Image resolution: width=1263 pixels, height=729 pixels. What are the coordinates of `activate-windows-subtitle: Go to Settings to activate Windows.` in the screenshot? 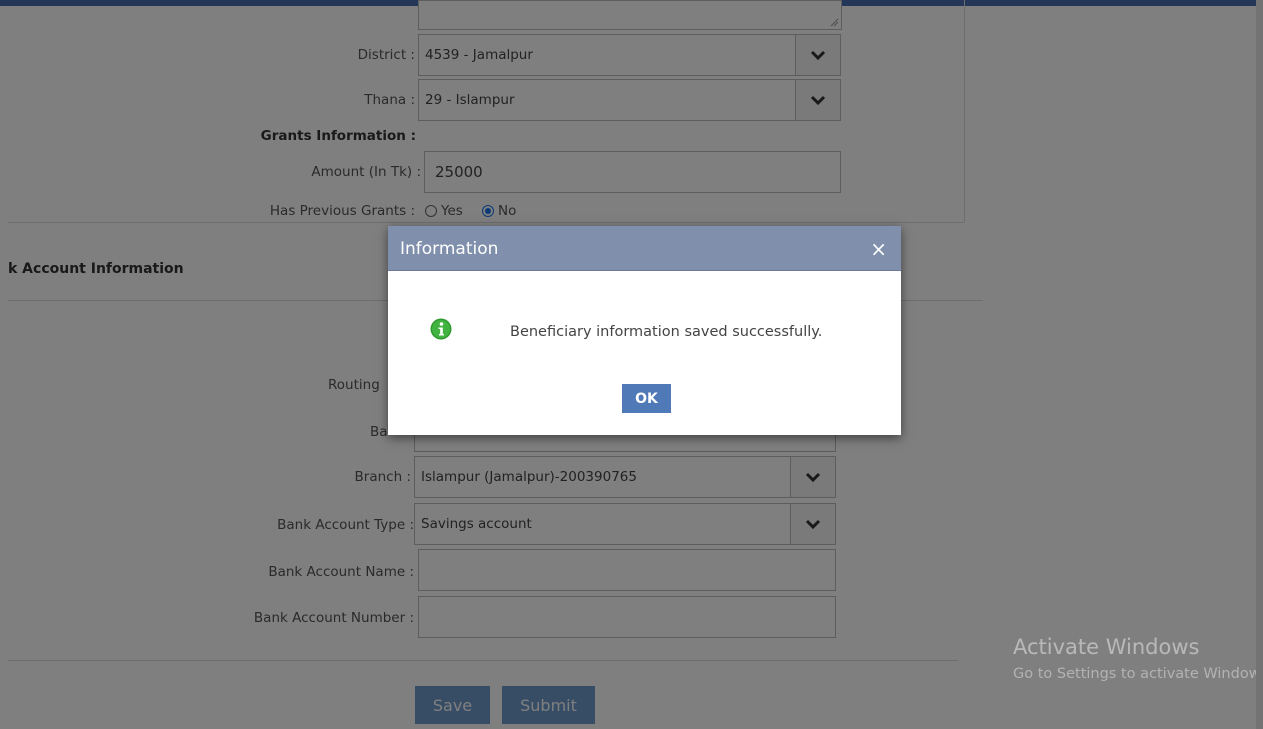 It's located at (1134, 674).